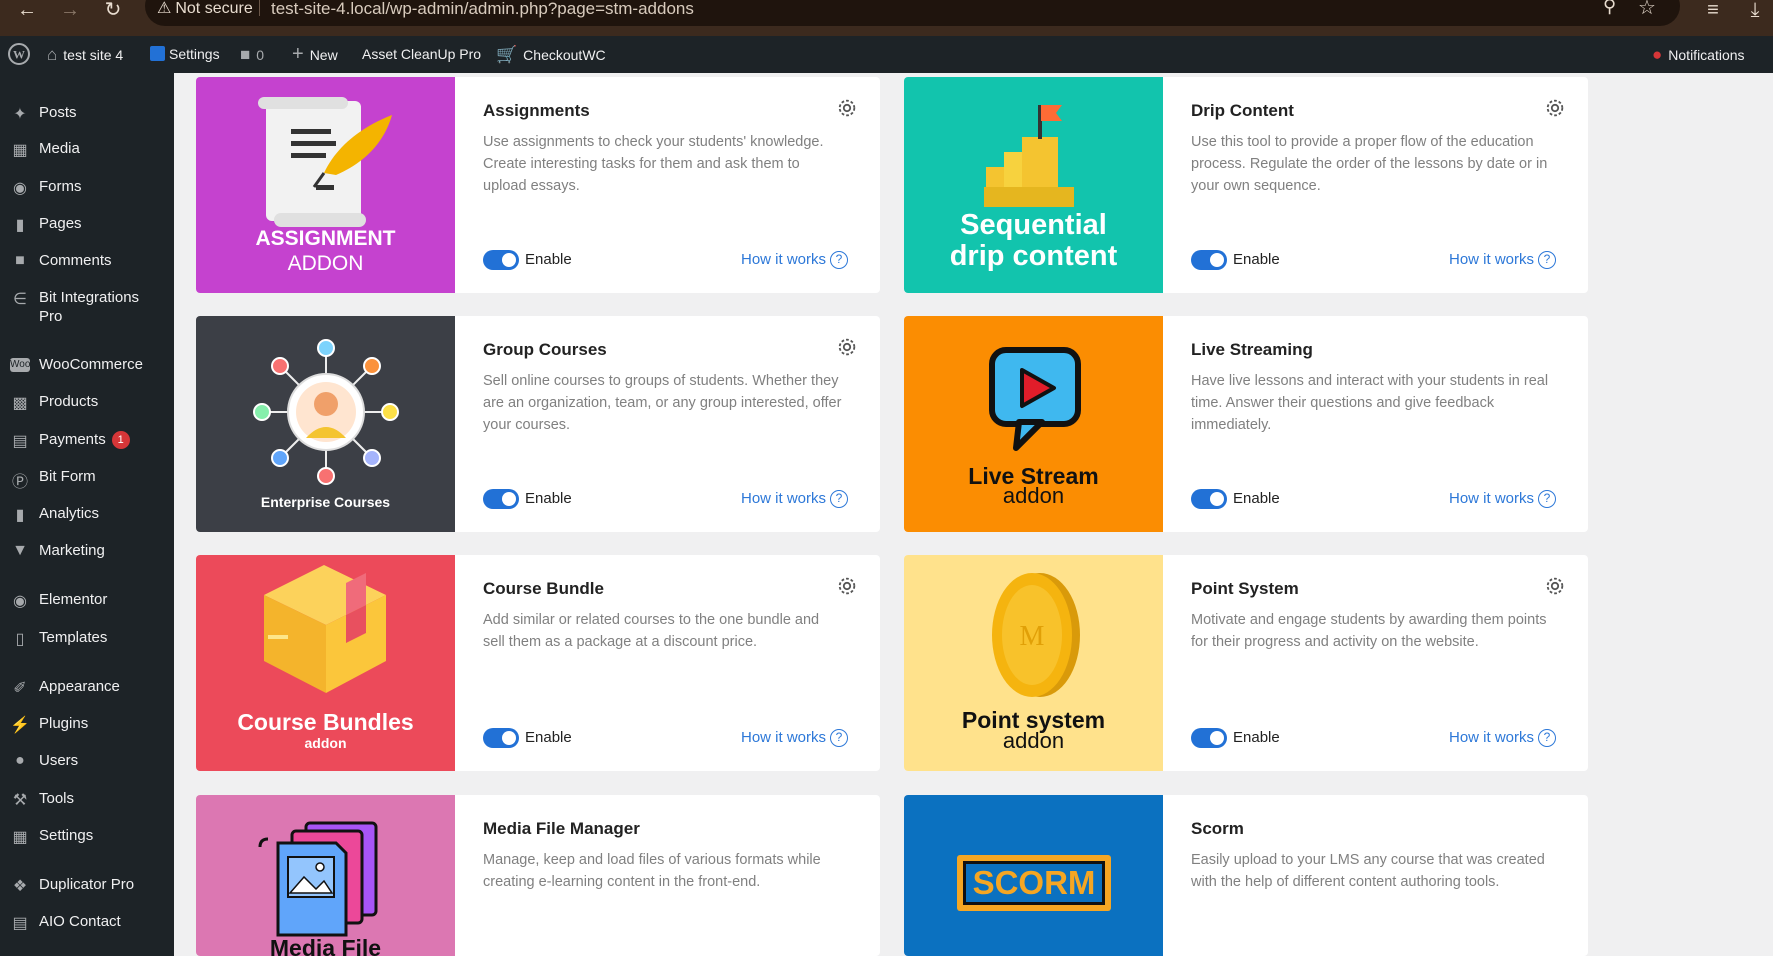 The width and height of the screenshot is (1773, 956). I want to click on site-name-link: ⌂ test site 4, so click(85, 54).